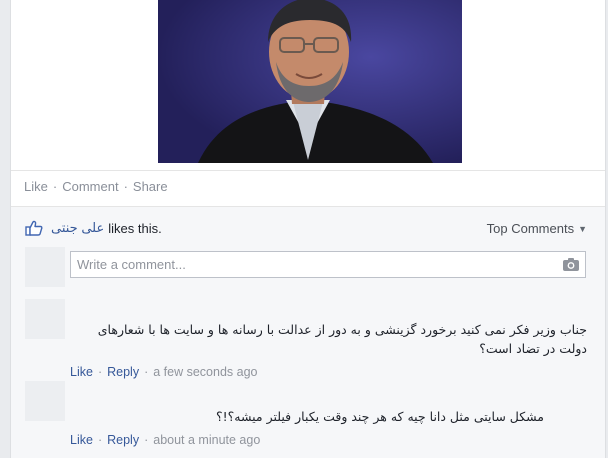  I want to click on thumbs-up-icon, so click(34, 228).